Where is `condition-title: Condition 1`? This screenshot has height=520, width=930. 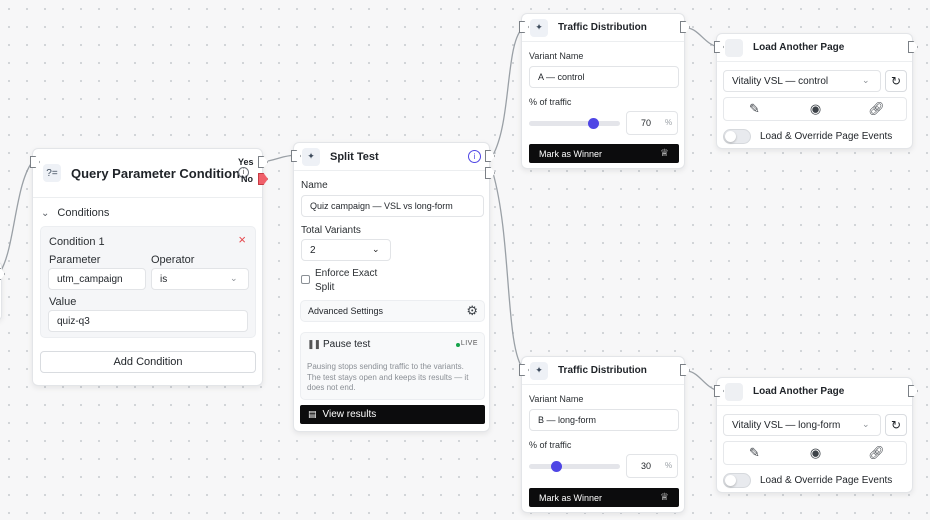
condition-title: Condition 1 is located at coordinates (77, 242).